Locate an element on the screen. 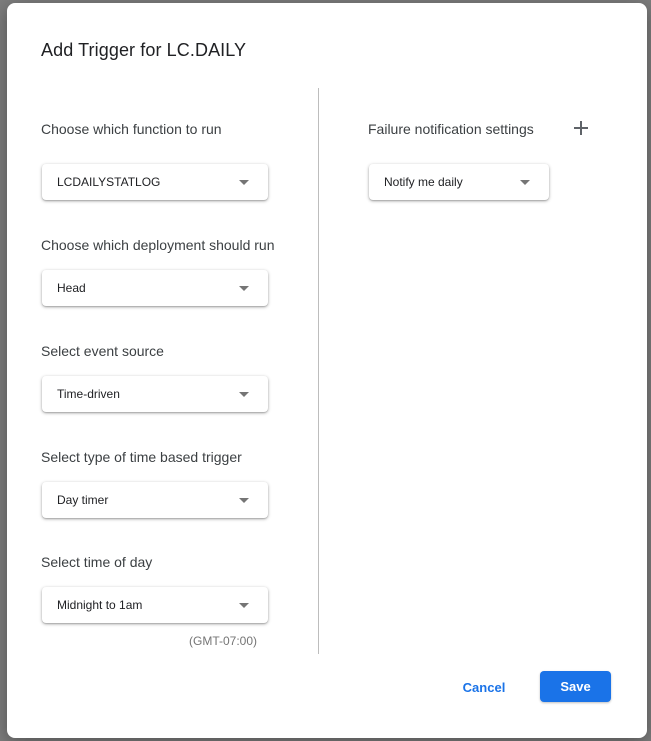  column-divider is located at coordinates (318, 371).